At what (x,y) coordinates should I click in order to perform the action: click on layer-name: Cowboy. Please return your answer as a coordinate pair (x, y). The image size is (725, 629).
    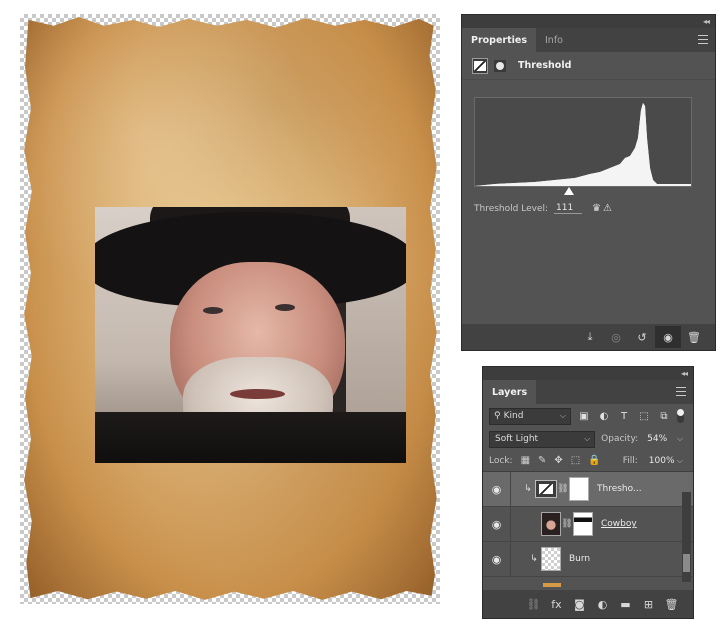
    Looking at the image, I should click on (619, 524).